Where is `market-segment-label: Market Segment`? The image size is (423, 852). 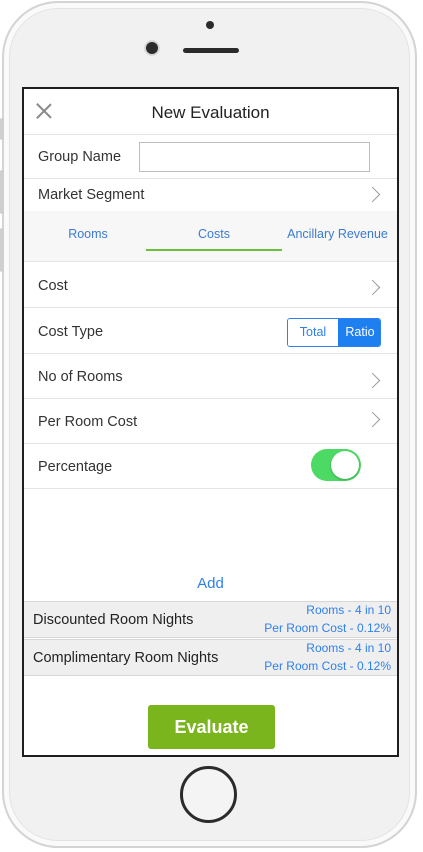
market-segment-label: Market Segment is located at coordinates (91, 195).